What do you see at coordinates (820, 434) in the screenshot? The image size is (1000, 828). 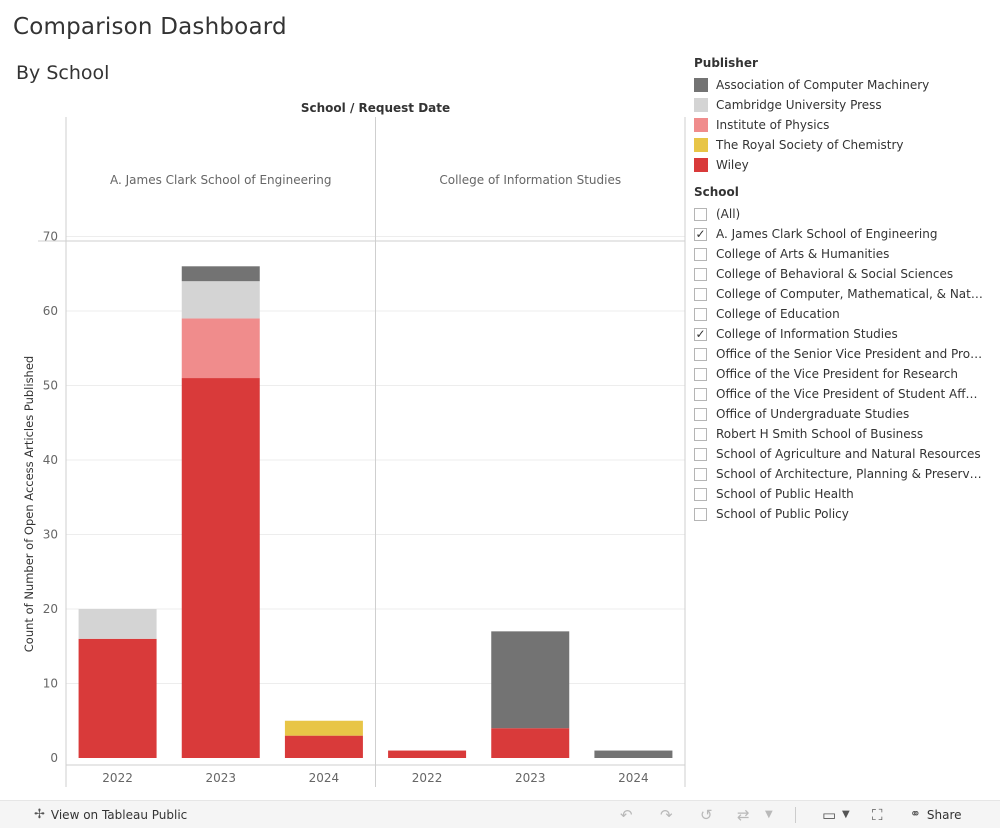 I see `filter-item-label: Robert H Smith School of Business` at bounding box center [820, 434].